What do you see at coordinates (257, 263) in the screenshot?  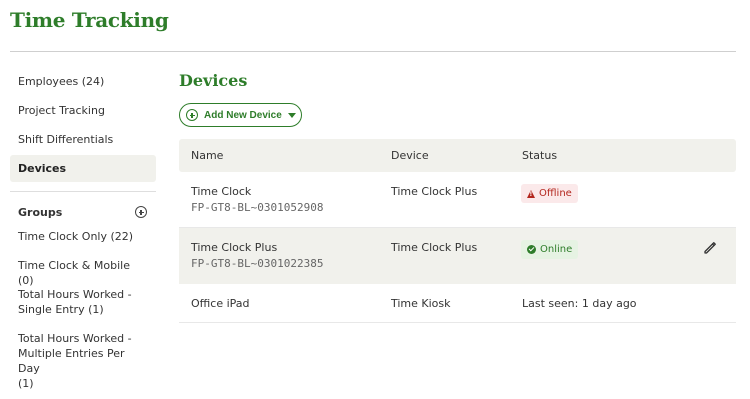 I see `device-serial: FP-GT8-BL~0301022385` at bounding box center [257, 263].